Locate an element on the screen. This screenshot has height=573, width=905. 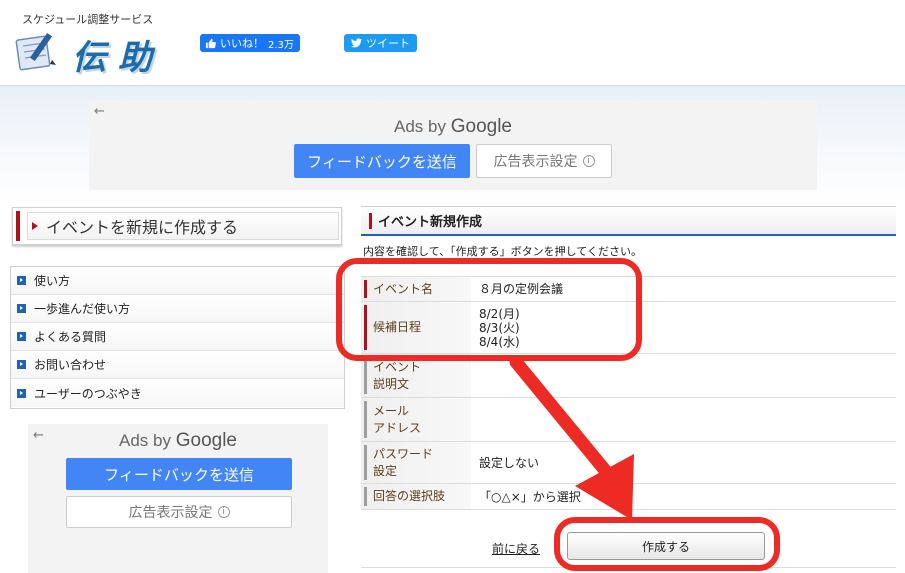
side-ad-box: ← Ads by Google フィードバックを送信 広告表示設定 i is located at coordinates (178, 498).